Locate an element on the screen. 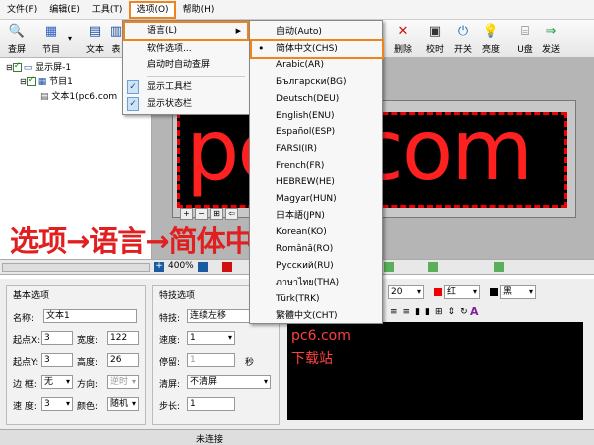  step-input: 1 is located at coordinates (211, 404).